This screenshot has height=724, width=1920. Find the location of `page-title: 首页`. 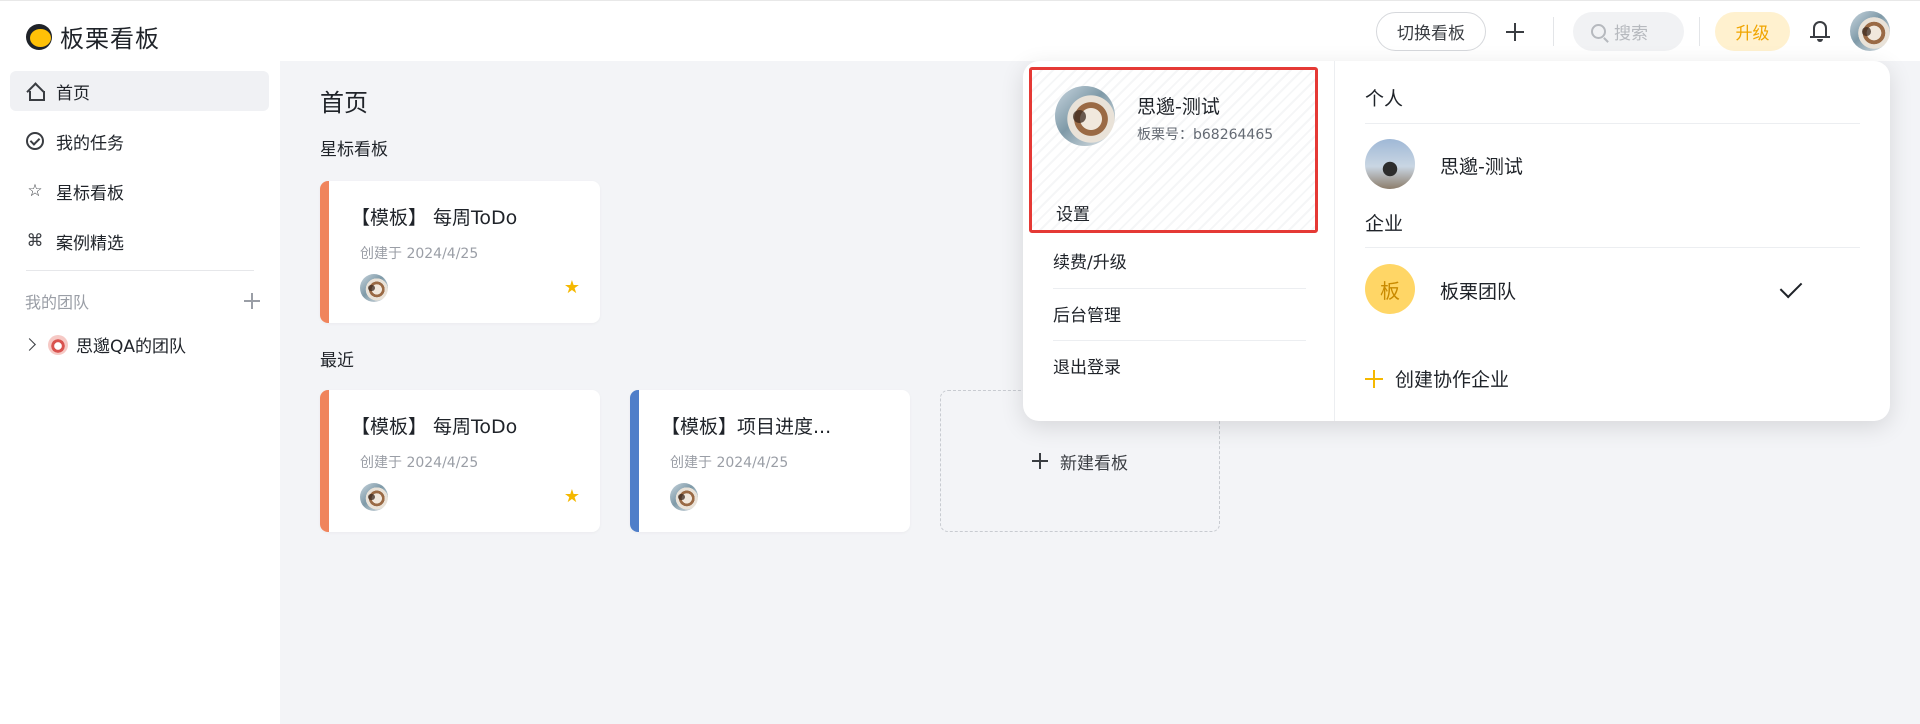

page-title: 首页 is located at coordinates (344, 103).